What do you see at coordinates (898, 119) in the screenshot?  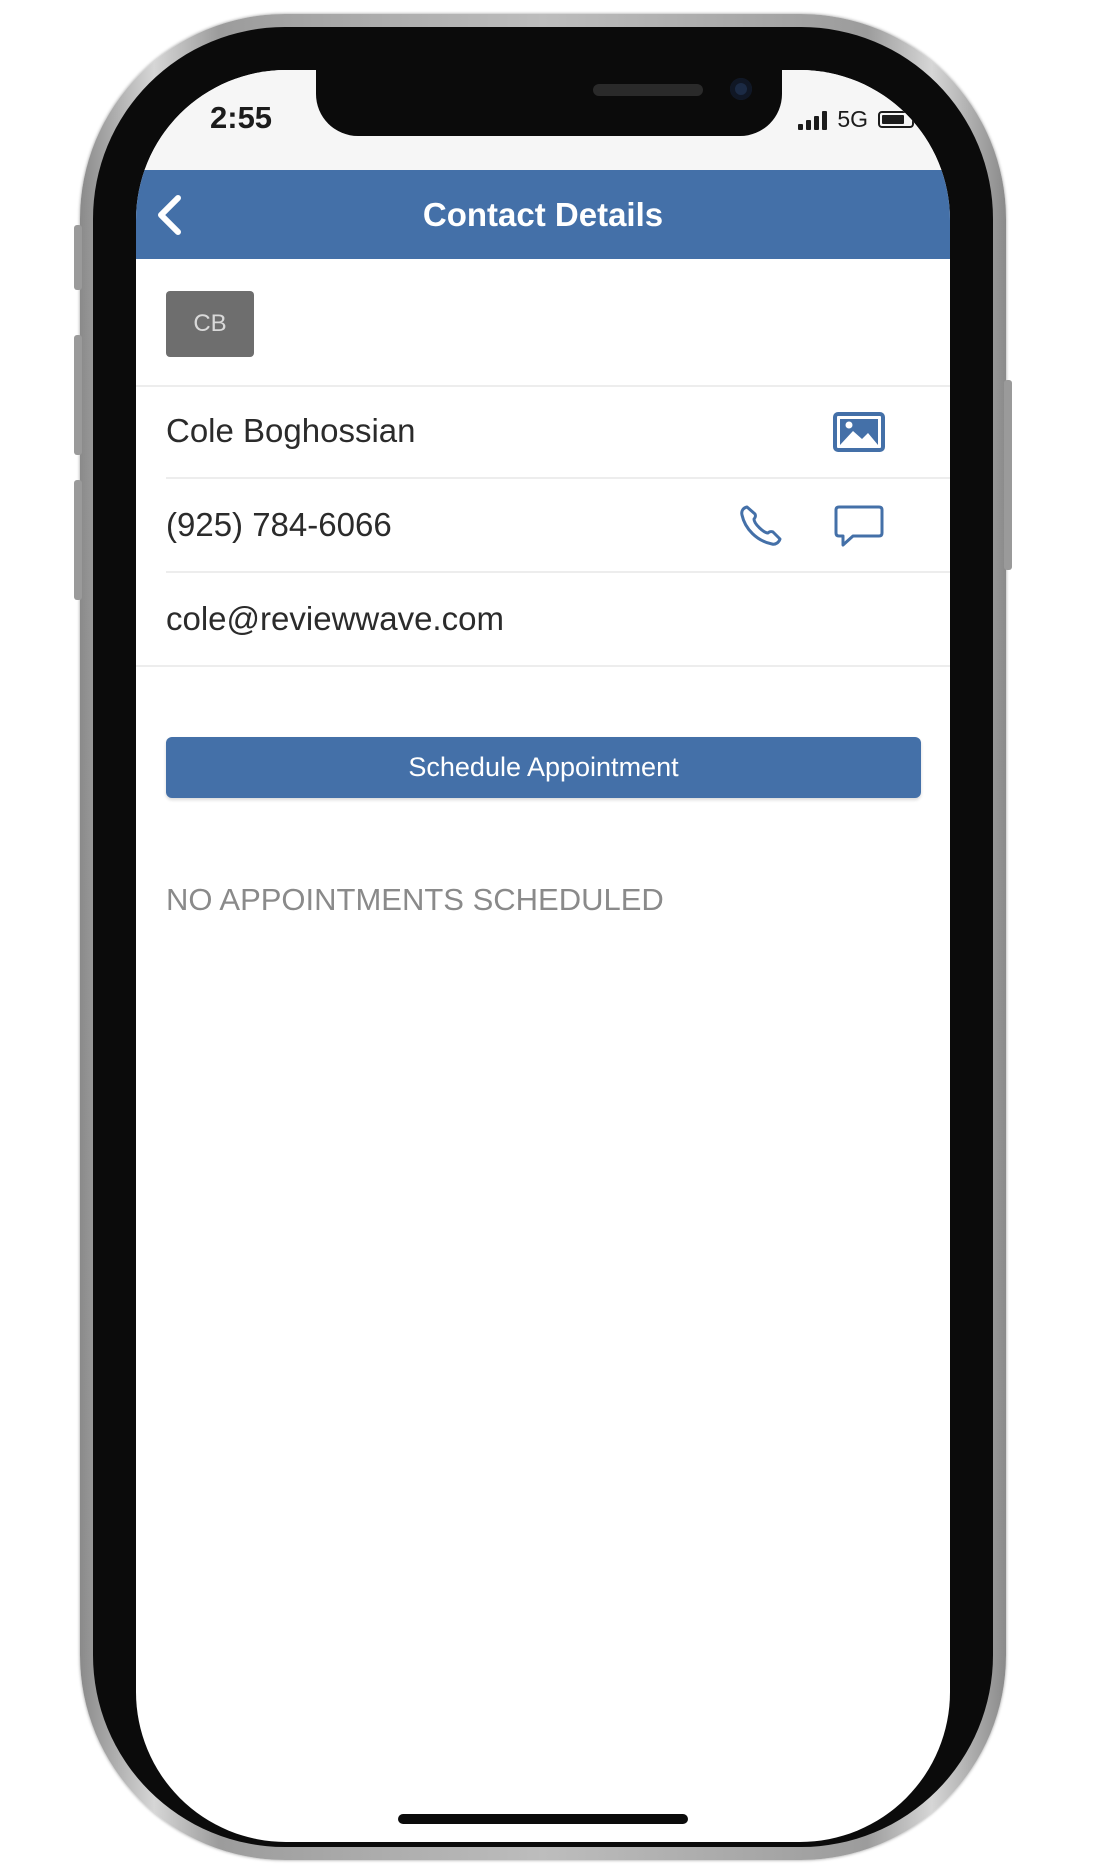 I see `battery-icon` at bounding box center [898, 119].